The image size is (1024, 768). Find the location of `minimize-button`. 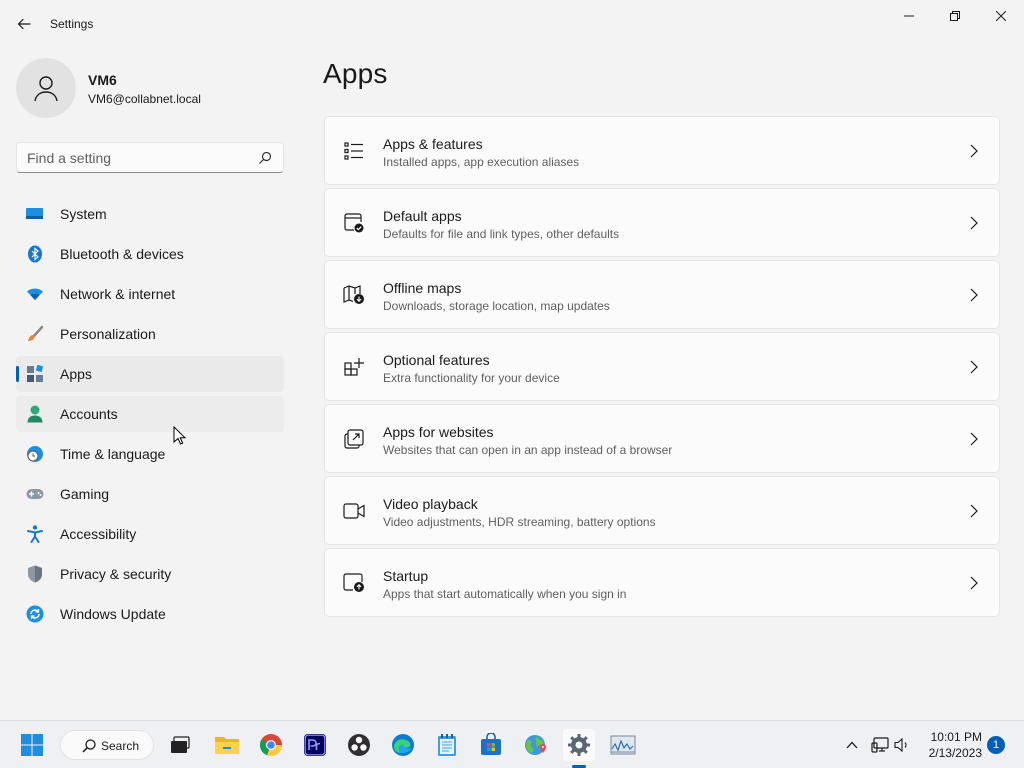

minimize-button is located at coordinates (909, 16).